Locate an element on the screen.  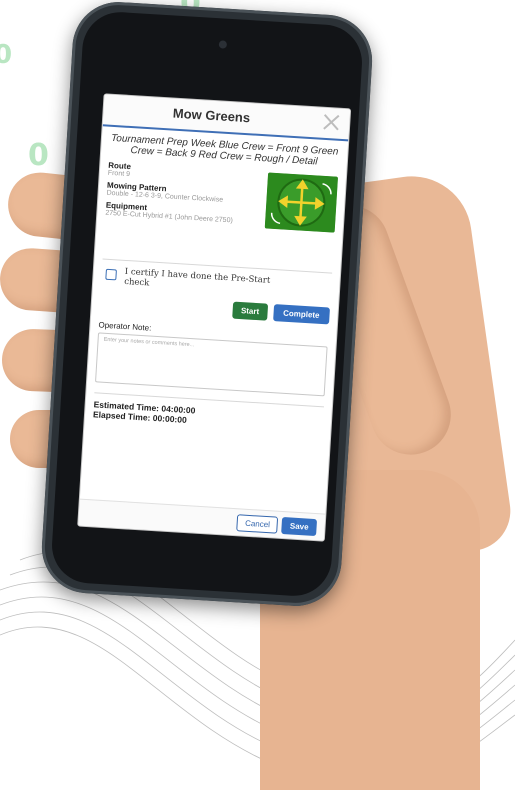
cancel-button: Cancel is located at coordinates (257, 523).